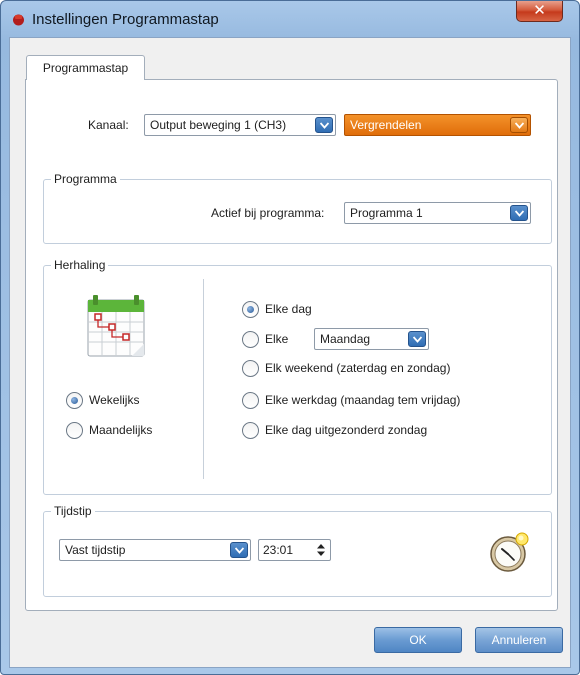 This screenshot has height=675, width=580. Describe the element at coordinates (80, 265) in the screenshot. I see `herhaling-group-title: Herhaling` at that location.